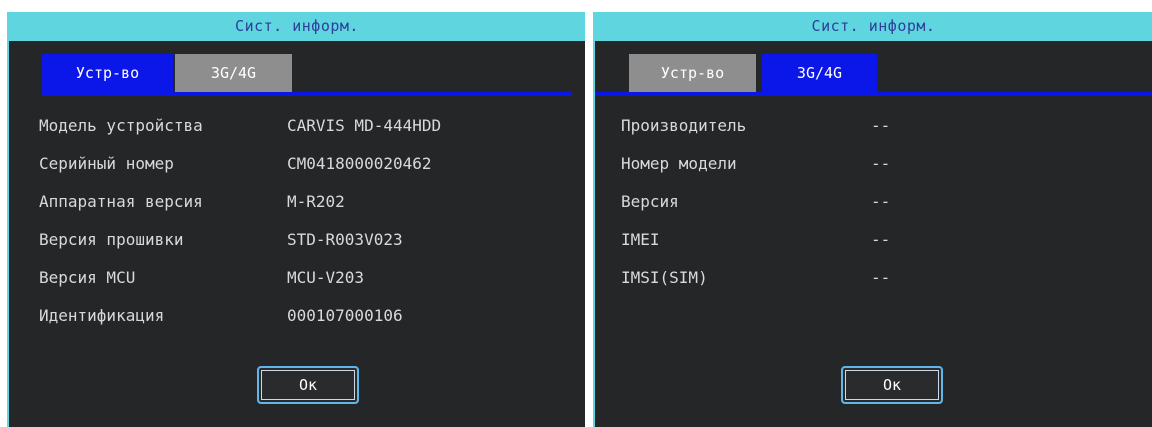  What do you see at coordinates (316, 201) in the screenshot?
I see `info-value: M-R202` at bounding box center [316, 201].